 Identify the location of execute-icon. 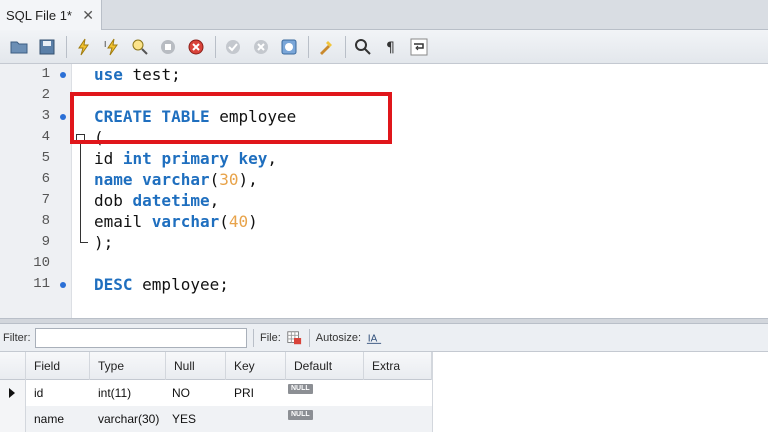
(84, 47).